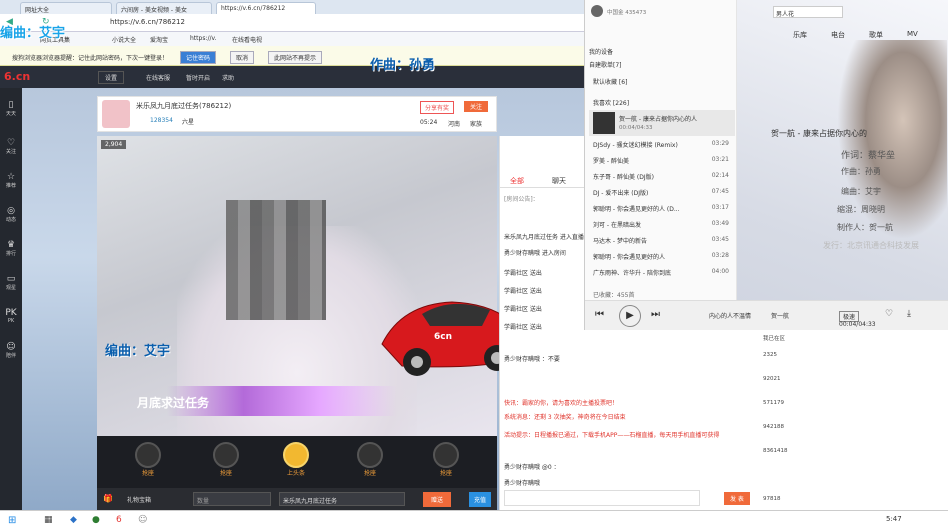 This screenshot has width=948, height=532. What do you see at coordinates (602, 498) in the screenshot?
I see `chat-input` at bounding box center [602, 498].